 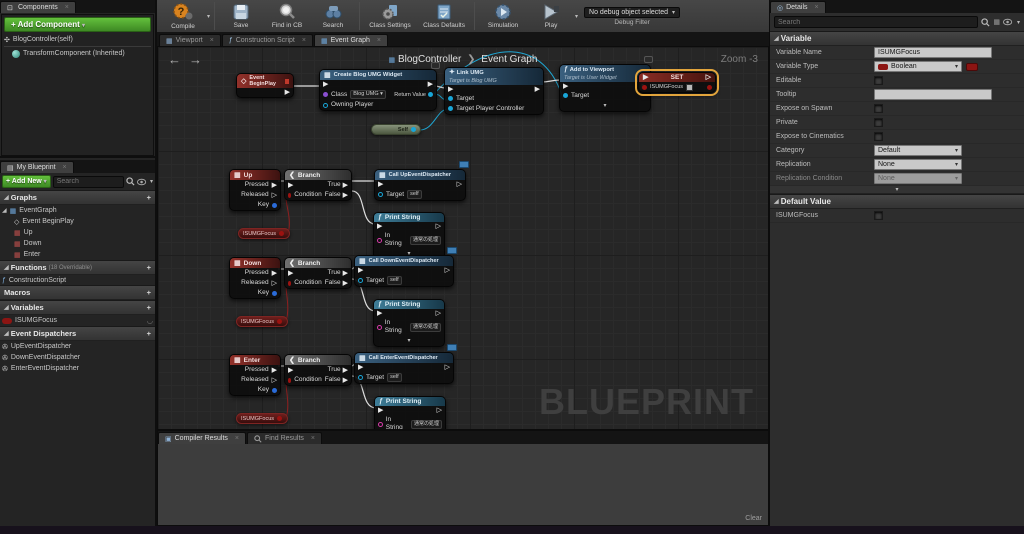 I want to click on class-dropdown: Blog UMG ▾, so click(x=368, y=94).